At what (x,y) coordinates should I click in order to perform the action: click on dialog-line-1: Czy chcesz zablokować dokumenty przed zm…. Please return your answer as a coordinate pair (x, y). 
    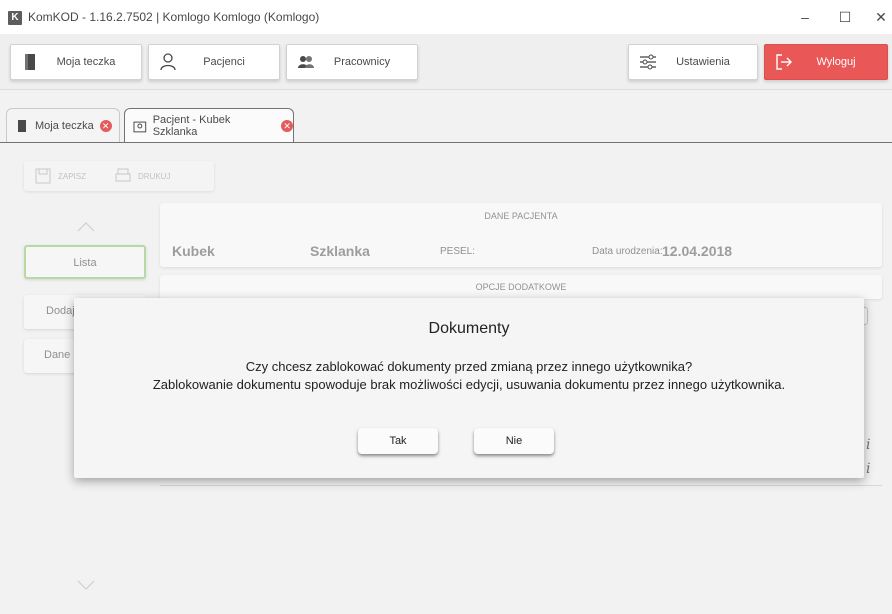
    Looking at the image, I should click on (469, 366).